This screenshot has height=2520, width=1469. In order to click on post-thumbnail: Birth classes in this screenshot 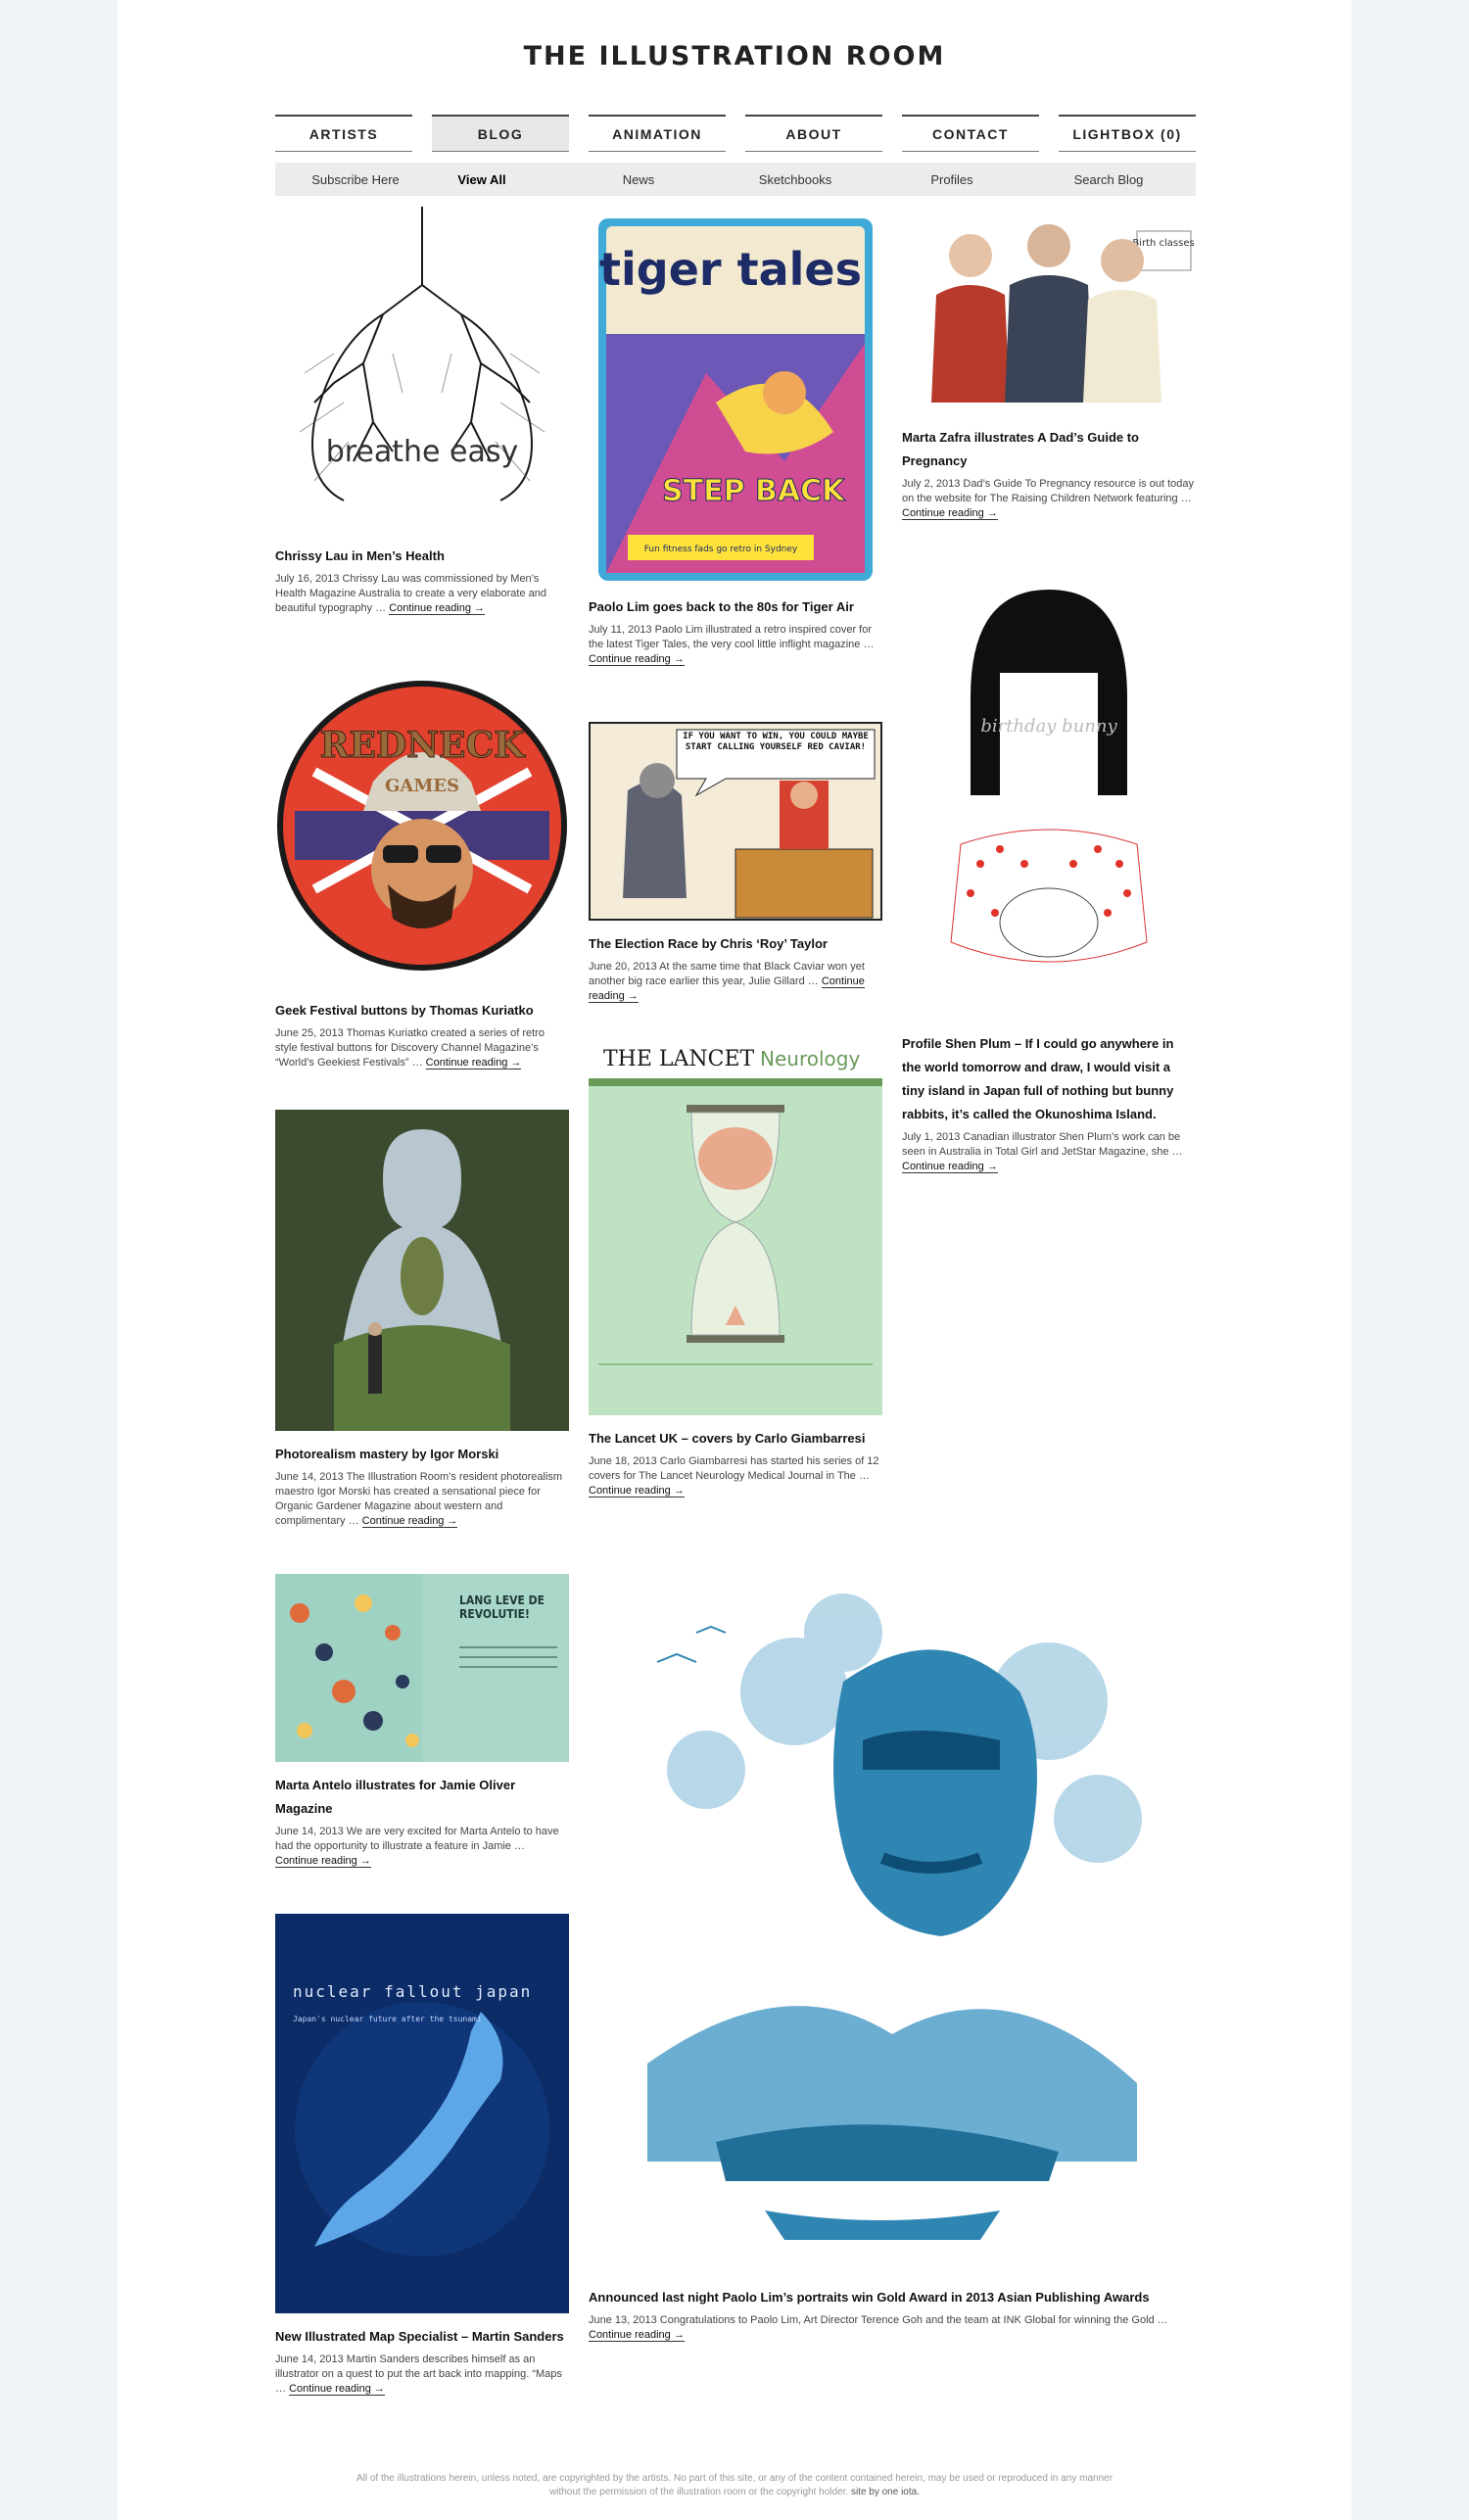, I will do `click(1049, 310)`.